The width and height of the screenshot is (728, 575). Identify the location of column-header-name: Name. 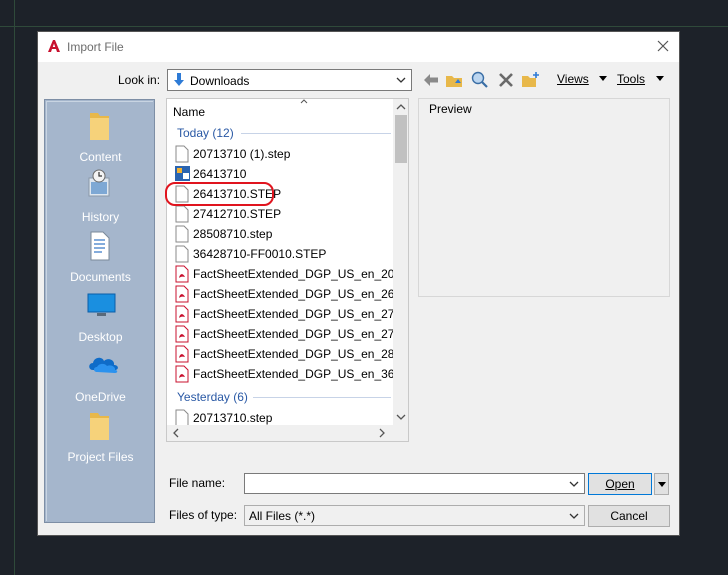
(189, 112).